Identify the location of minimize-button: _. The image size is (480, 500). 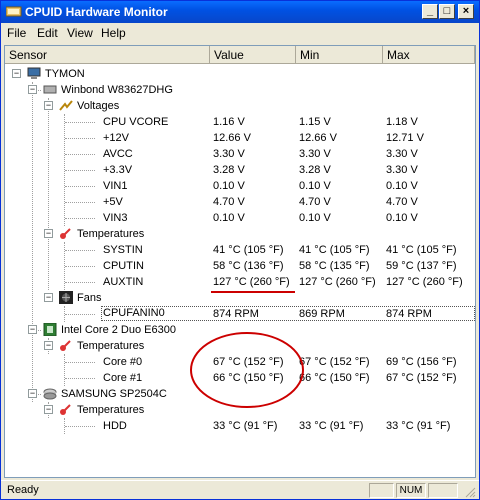
(430, 11).